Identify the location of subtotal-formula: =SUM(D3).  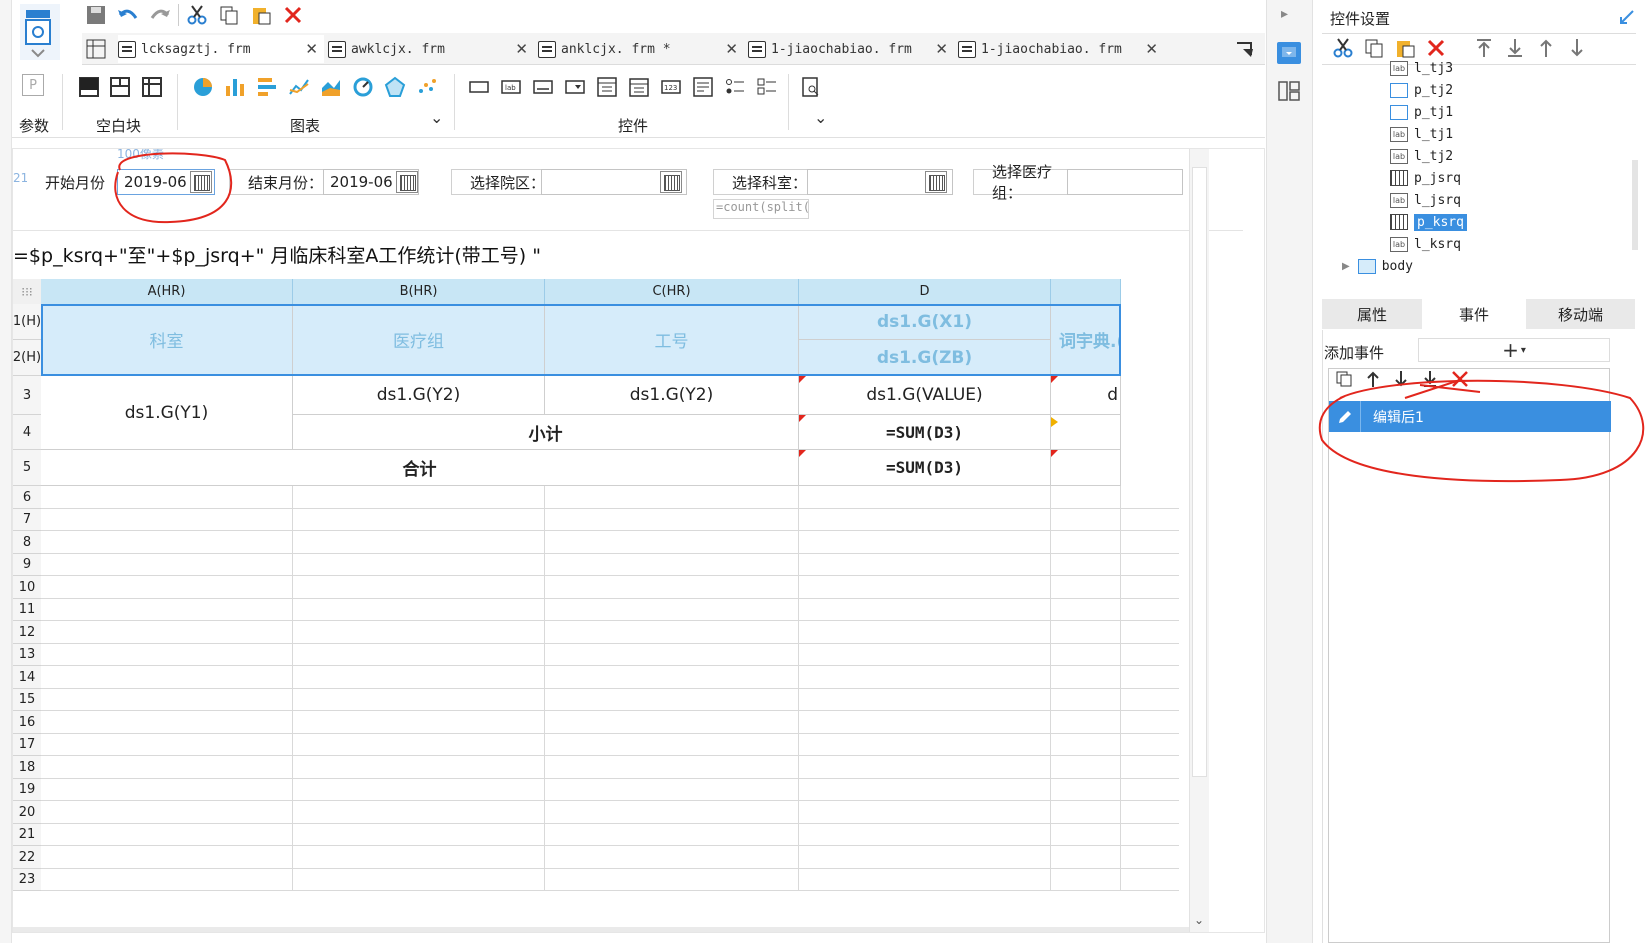
(925, 432).